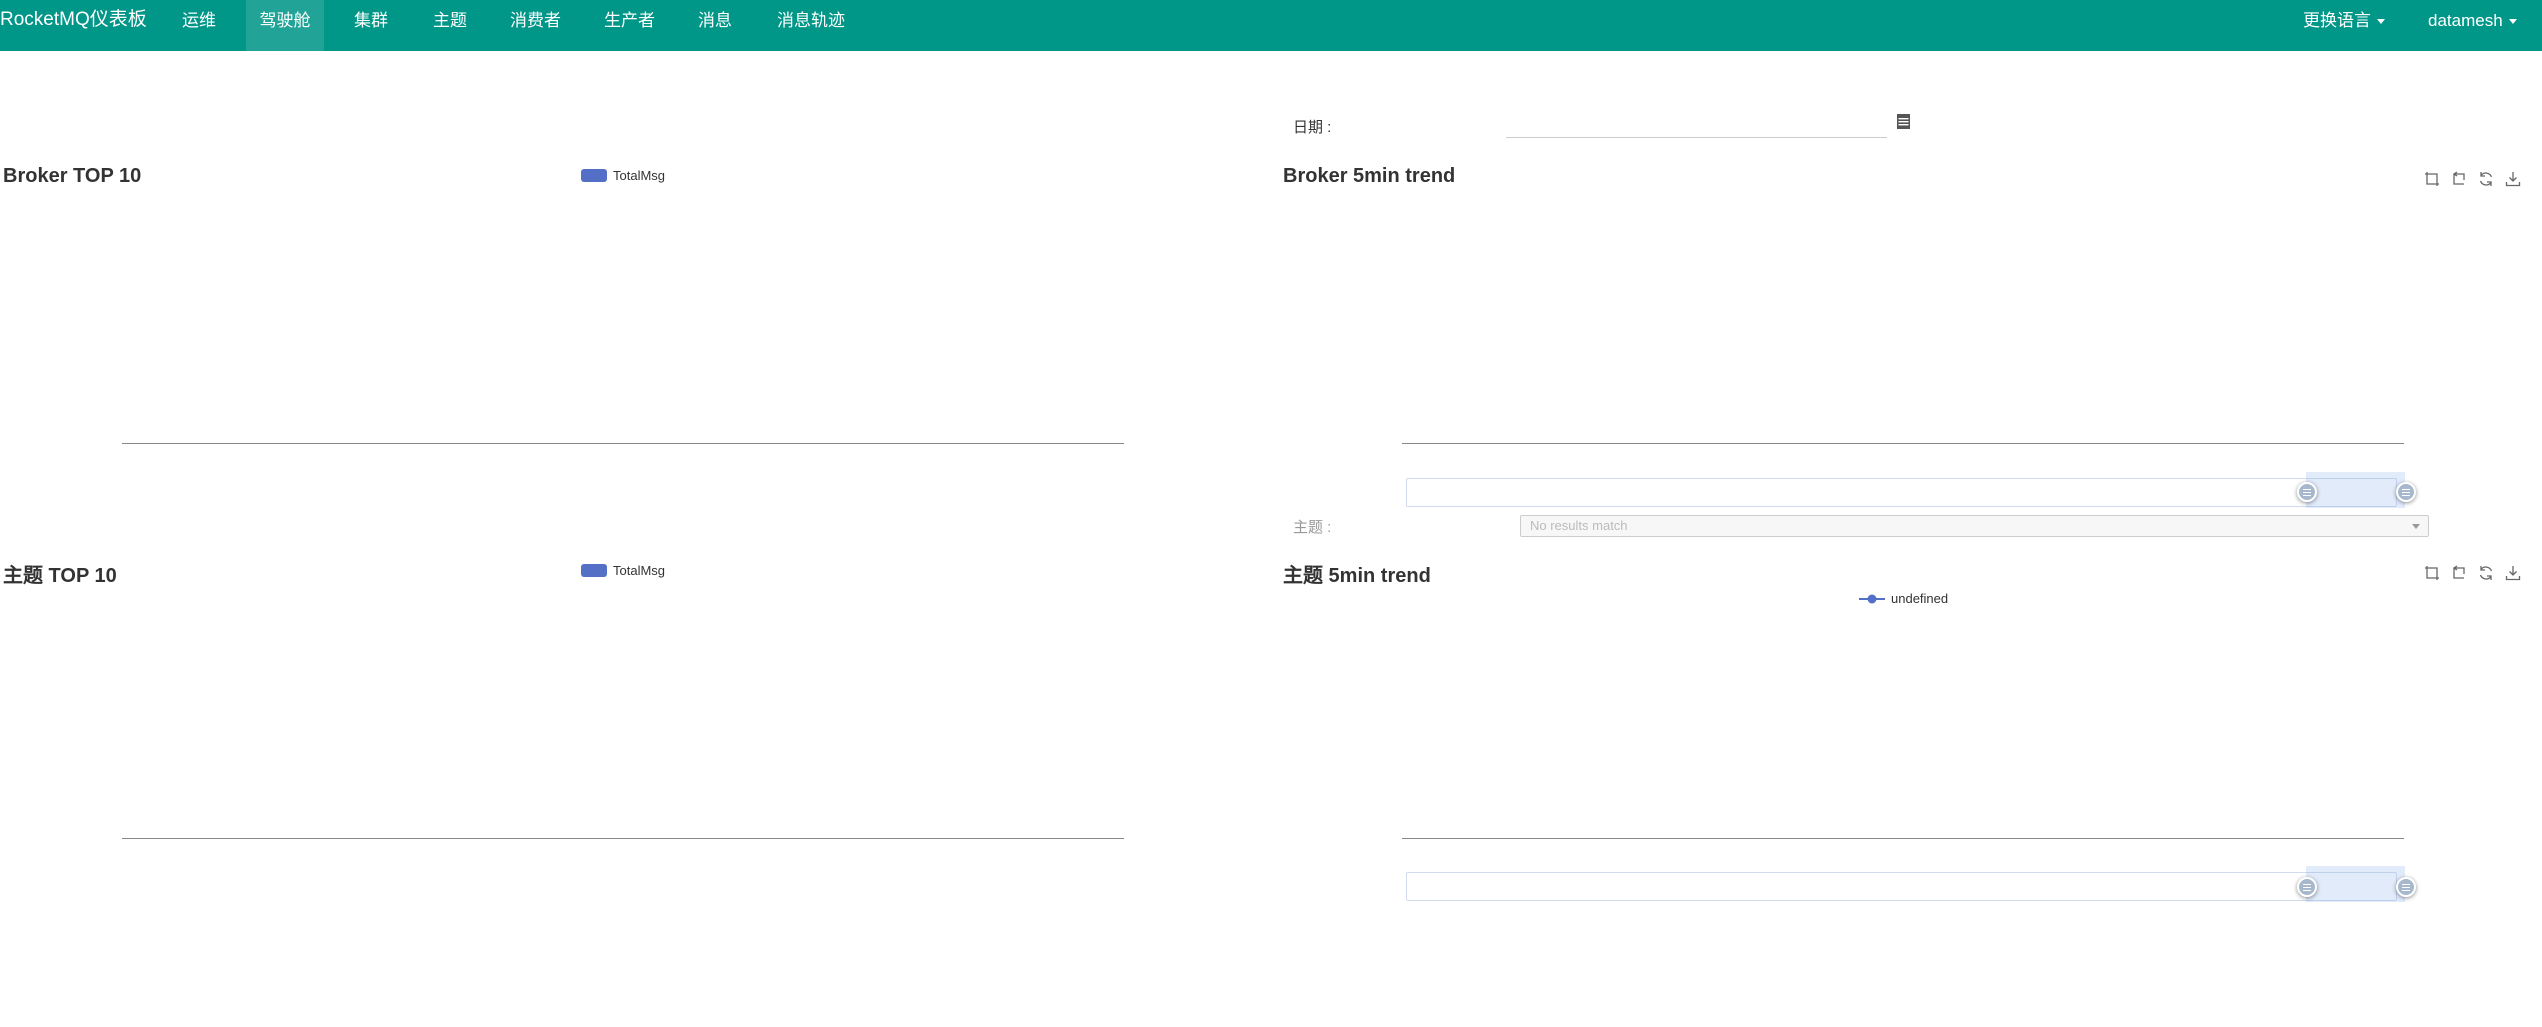 The image size is (2542, 1027). I want to click on topic-trend-title: 主题 5min trend, so click(1357, 576).